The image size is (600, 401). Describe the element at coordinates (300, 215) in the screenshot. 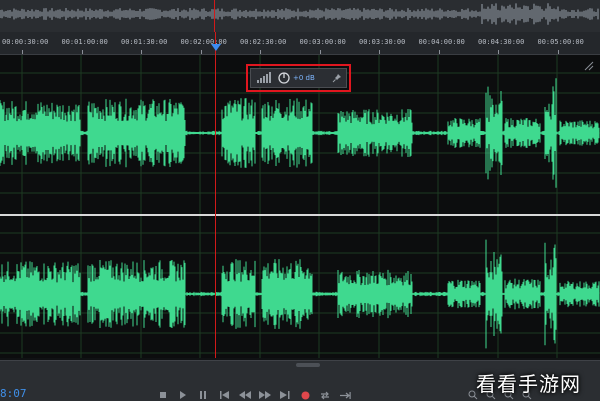

I see `channel-divider` at that location.